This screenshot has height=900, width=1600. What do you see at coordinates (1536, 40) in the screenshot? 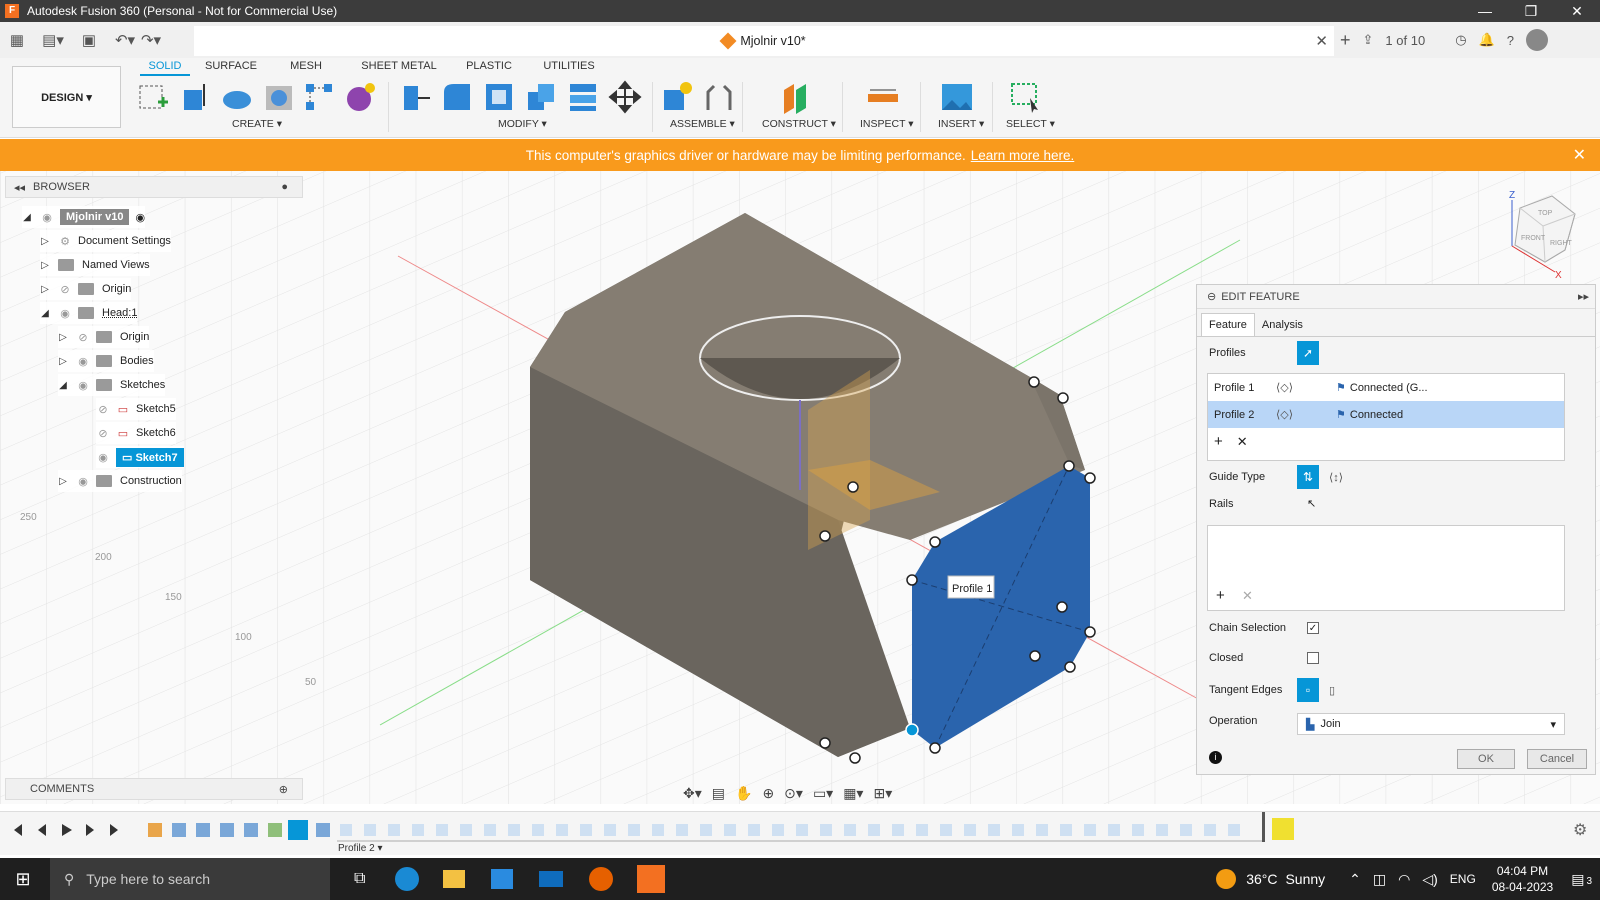
I see `profile-avatar` at bounding box center [1536, 40].